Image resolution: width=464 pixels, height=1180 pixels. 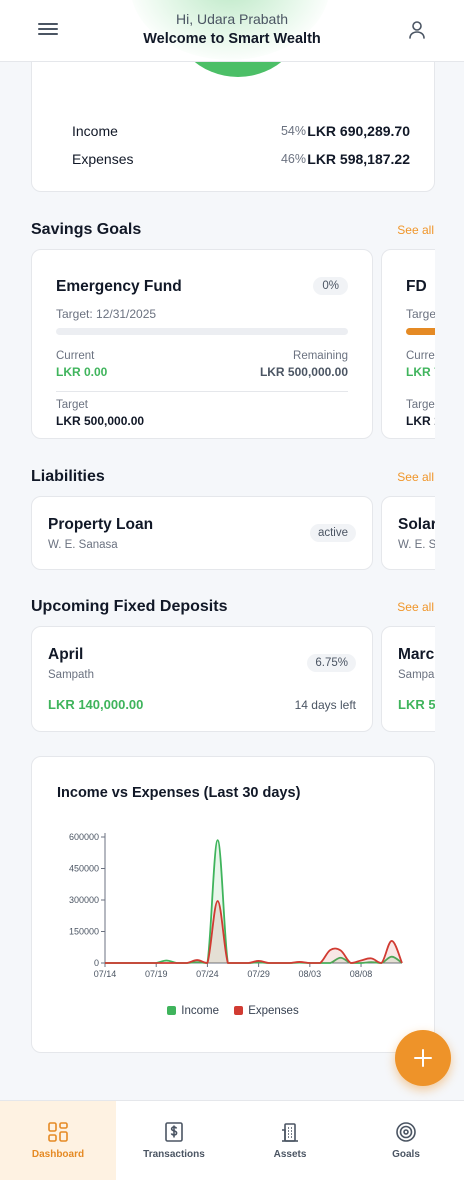 I want to click on goal-remaining-value: LKR 500,000.00, so click(x=303, y=372).